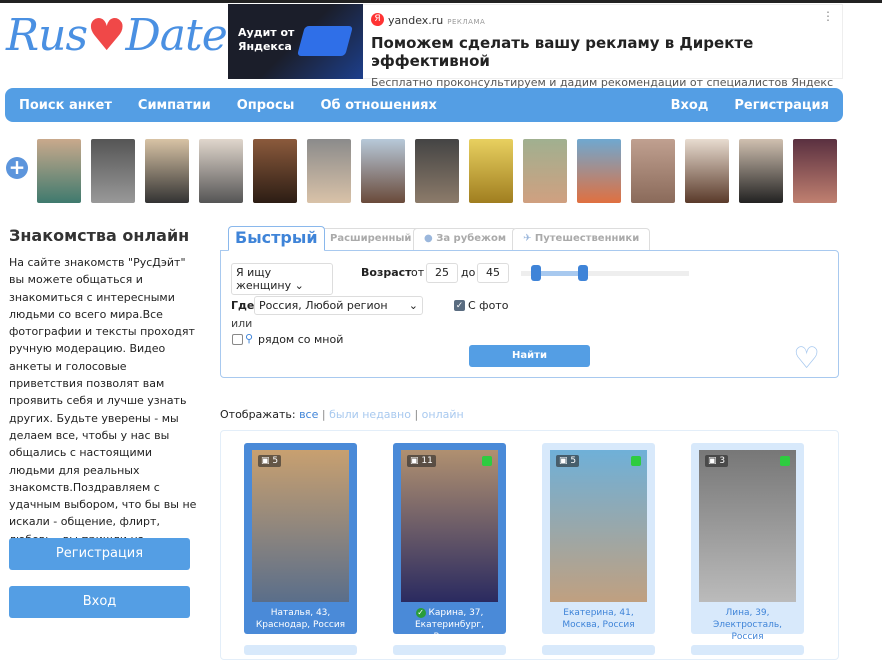 The width and height of the screenshot is (882, 660). Describe the element at coordinates (378, 105) in the screenshot. I see `nav-relationships: Об отношениях` at that location.